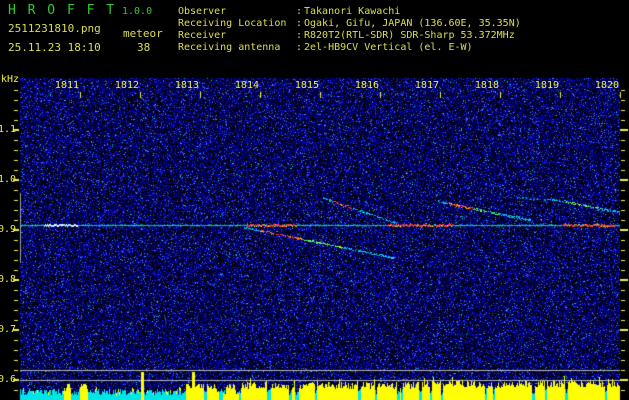  I want to click on station-info-label: Receiving Location, so click(232, 23).